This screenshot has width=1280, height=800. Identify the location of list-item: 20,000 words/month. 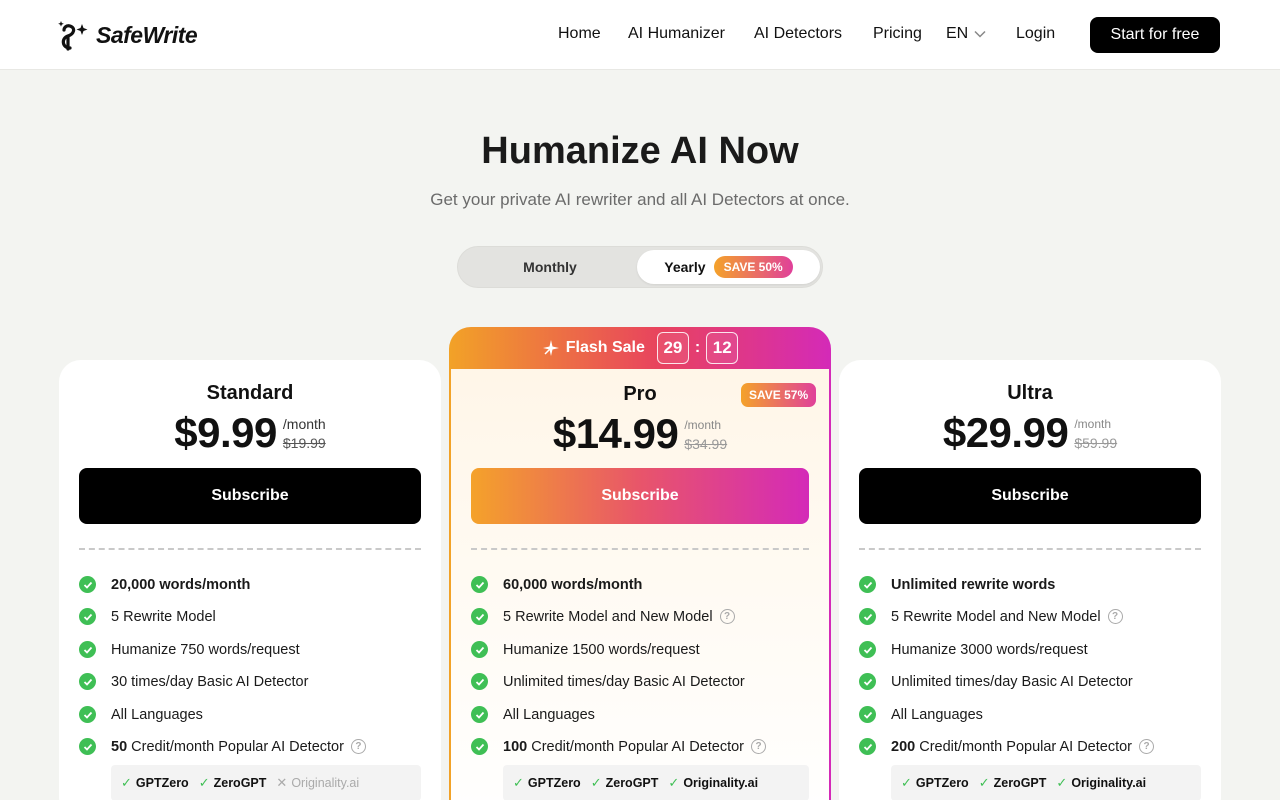
(164, 584).